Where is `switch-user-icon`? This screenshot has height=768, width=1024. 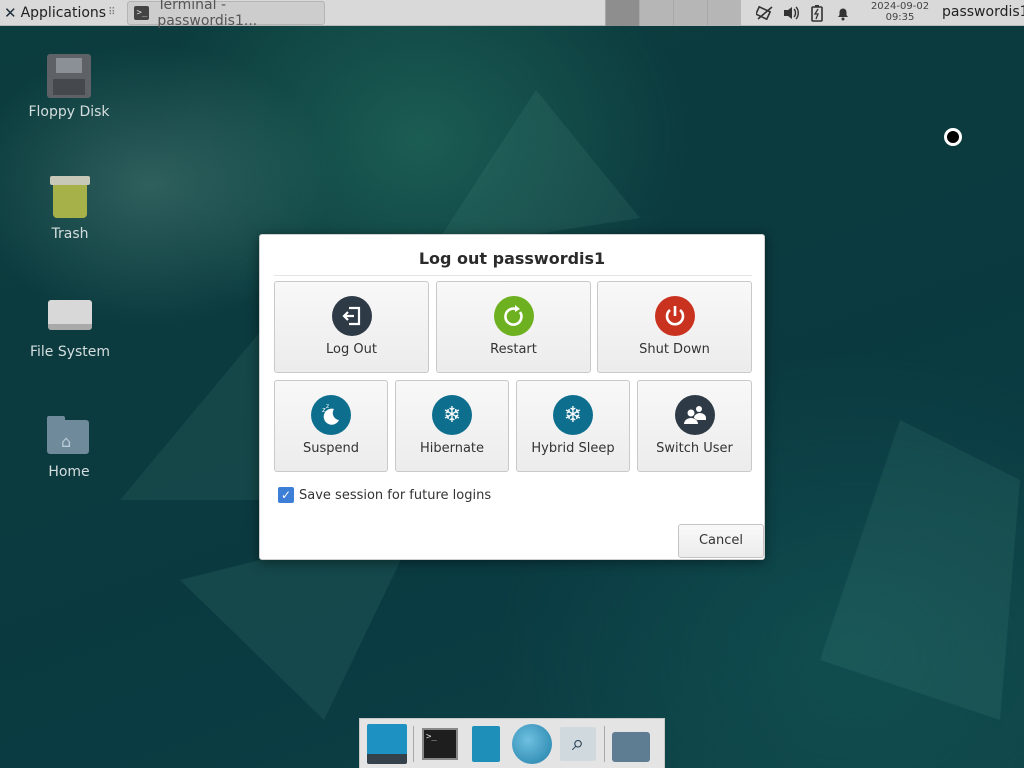 switch-user-icon is located at coordinates (694, 415).